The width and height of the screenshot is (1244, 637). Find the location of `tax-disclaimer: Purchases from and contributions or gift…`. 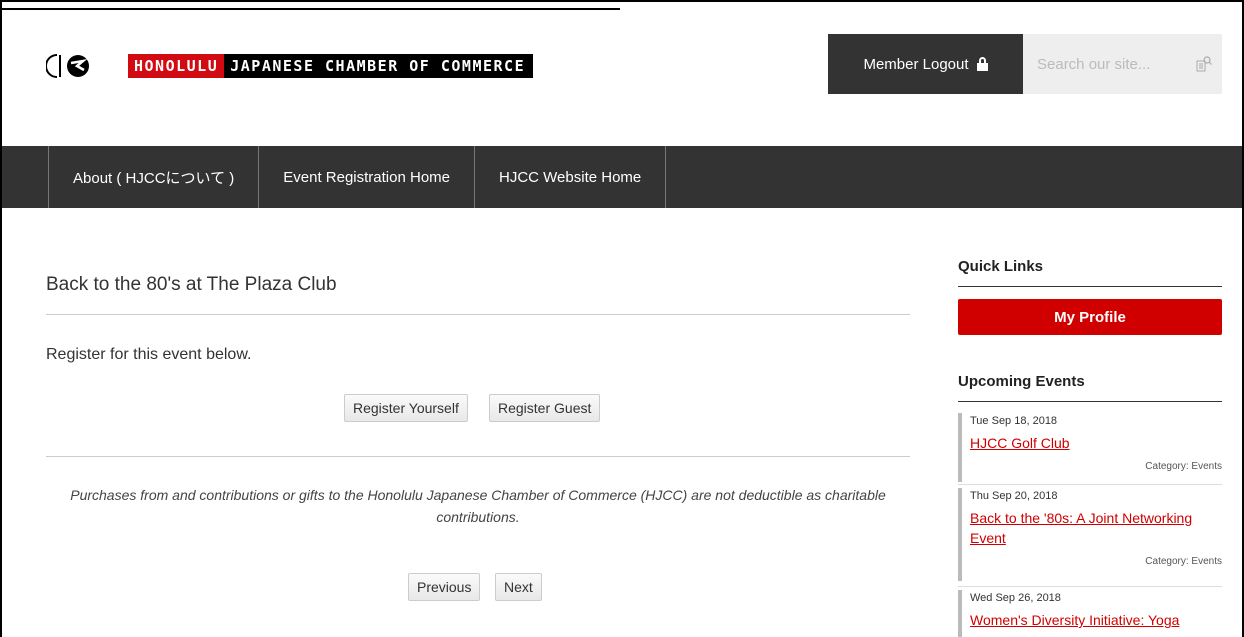

tax-disclaimer: Purchases from and contributions or gift… is located at coordinates (478, 506).